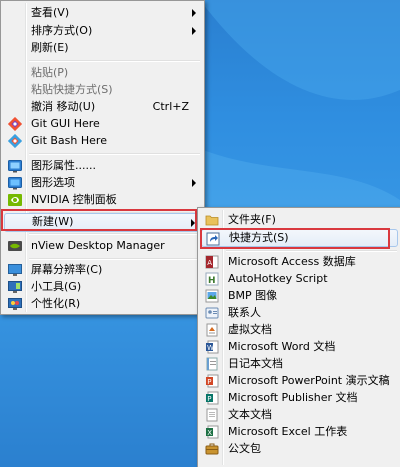 Image resolution: width=400 pixels, height=467 pixels. What do you see at coordinates (299, 220) in the screenshot?
I see `submenu-item-folder: 文件夹(F)` at bounding box center [299, 220].